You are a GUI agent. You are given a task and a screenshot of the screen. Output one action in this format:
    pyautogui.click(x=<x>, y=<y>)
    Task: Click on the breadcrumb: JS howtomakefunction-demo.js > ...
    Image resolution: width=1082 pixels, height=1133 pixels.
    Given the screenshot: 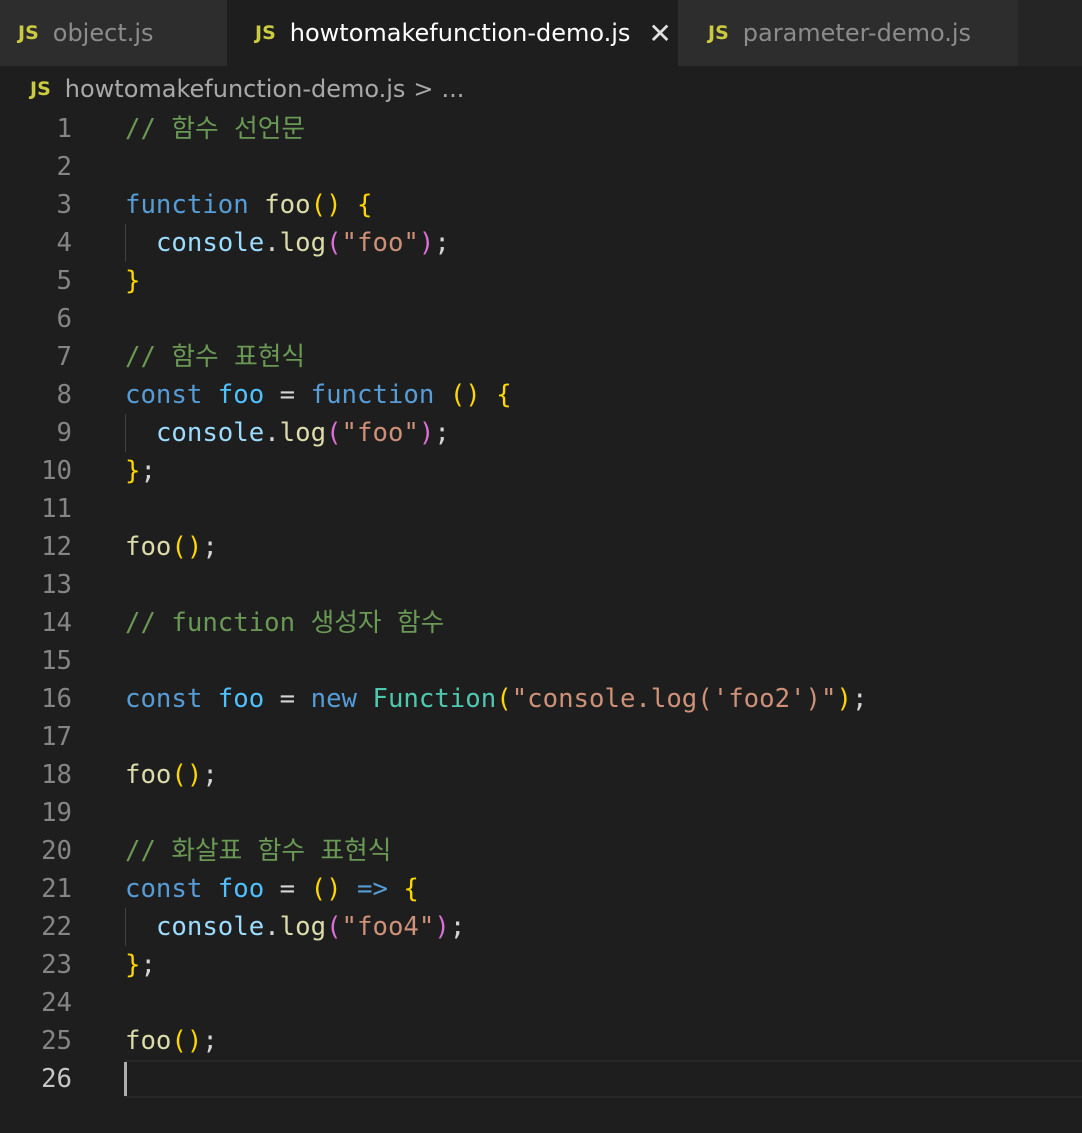 What is the action you would take?
    pyautogui.click(x=247, y=89)
    